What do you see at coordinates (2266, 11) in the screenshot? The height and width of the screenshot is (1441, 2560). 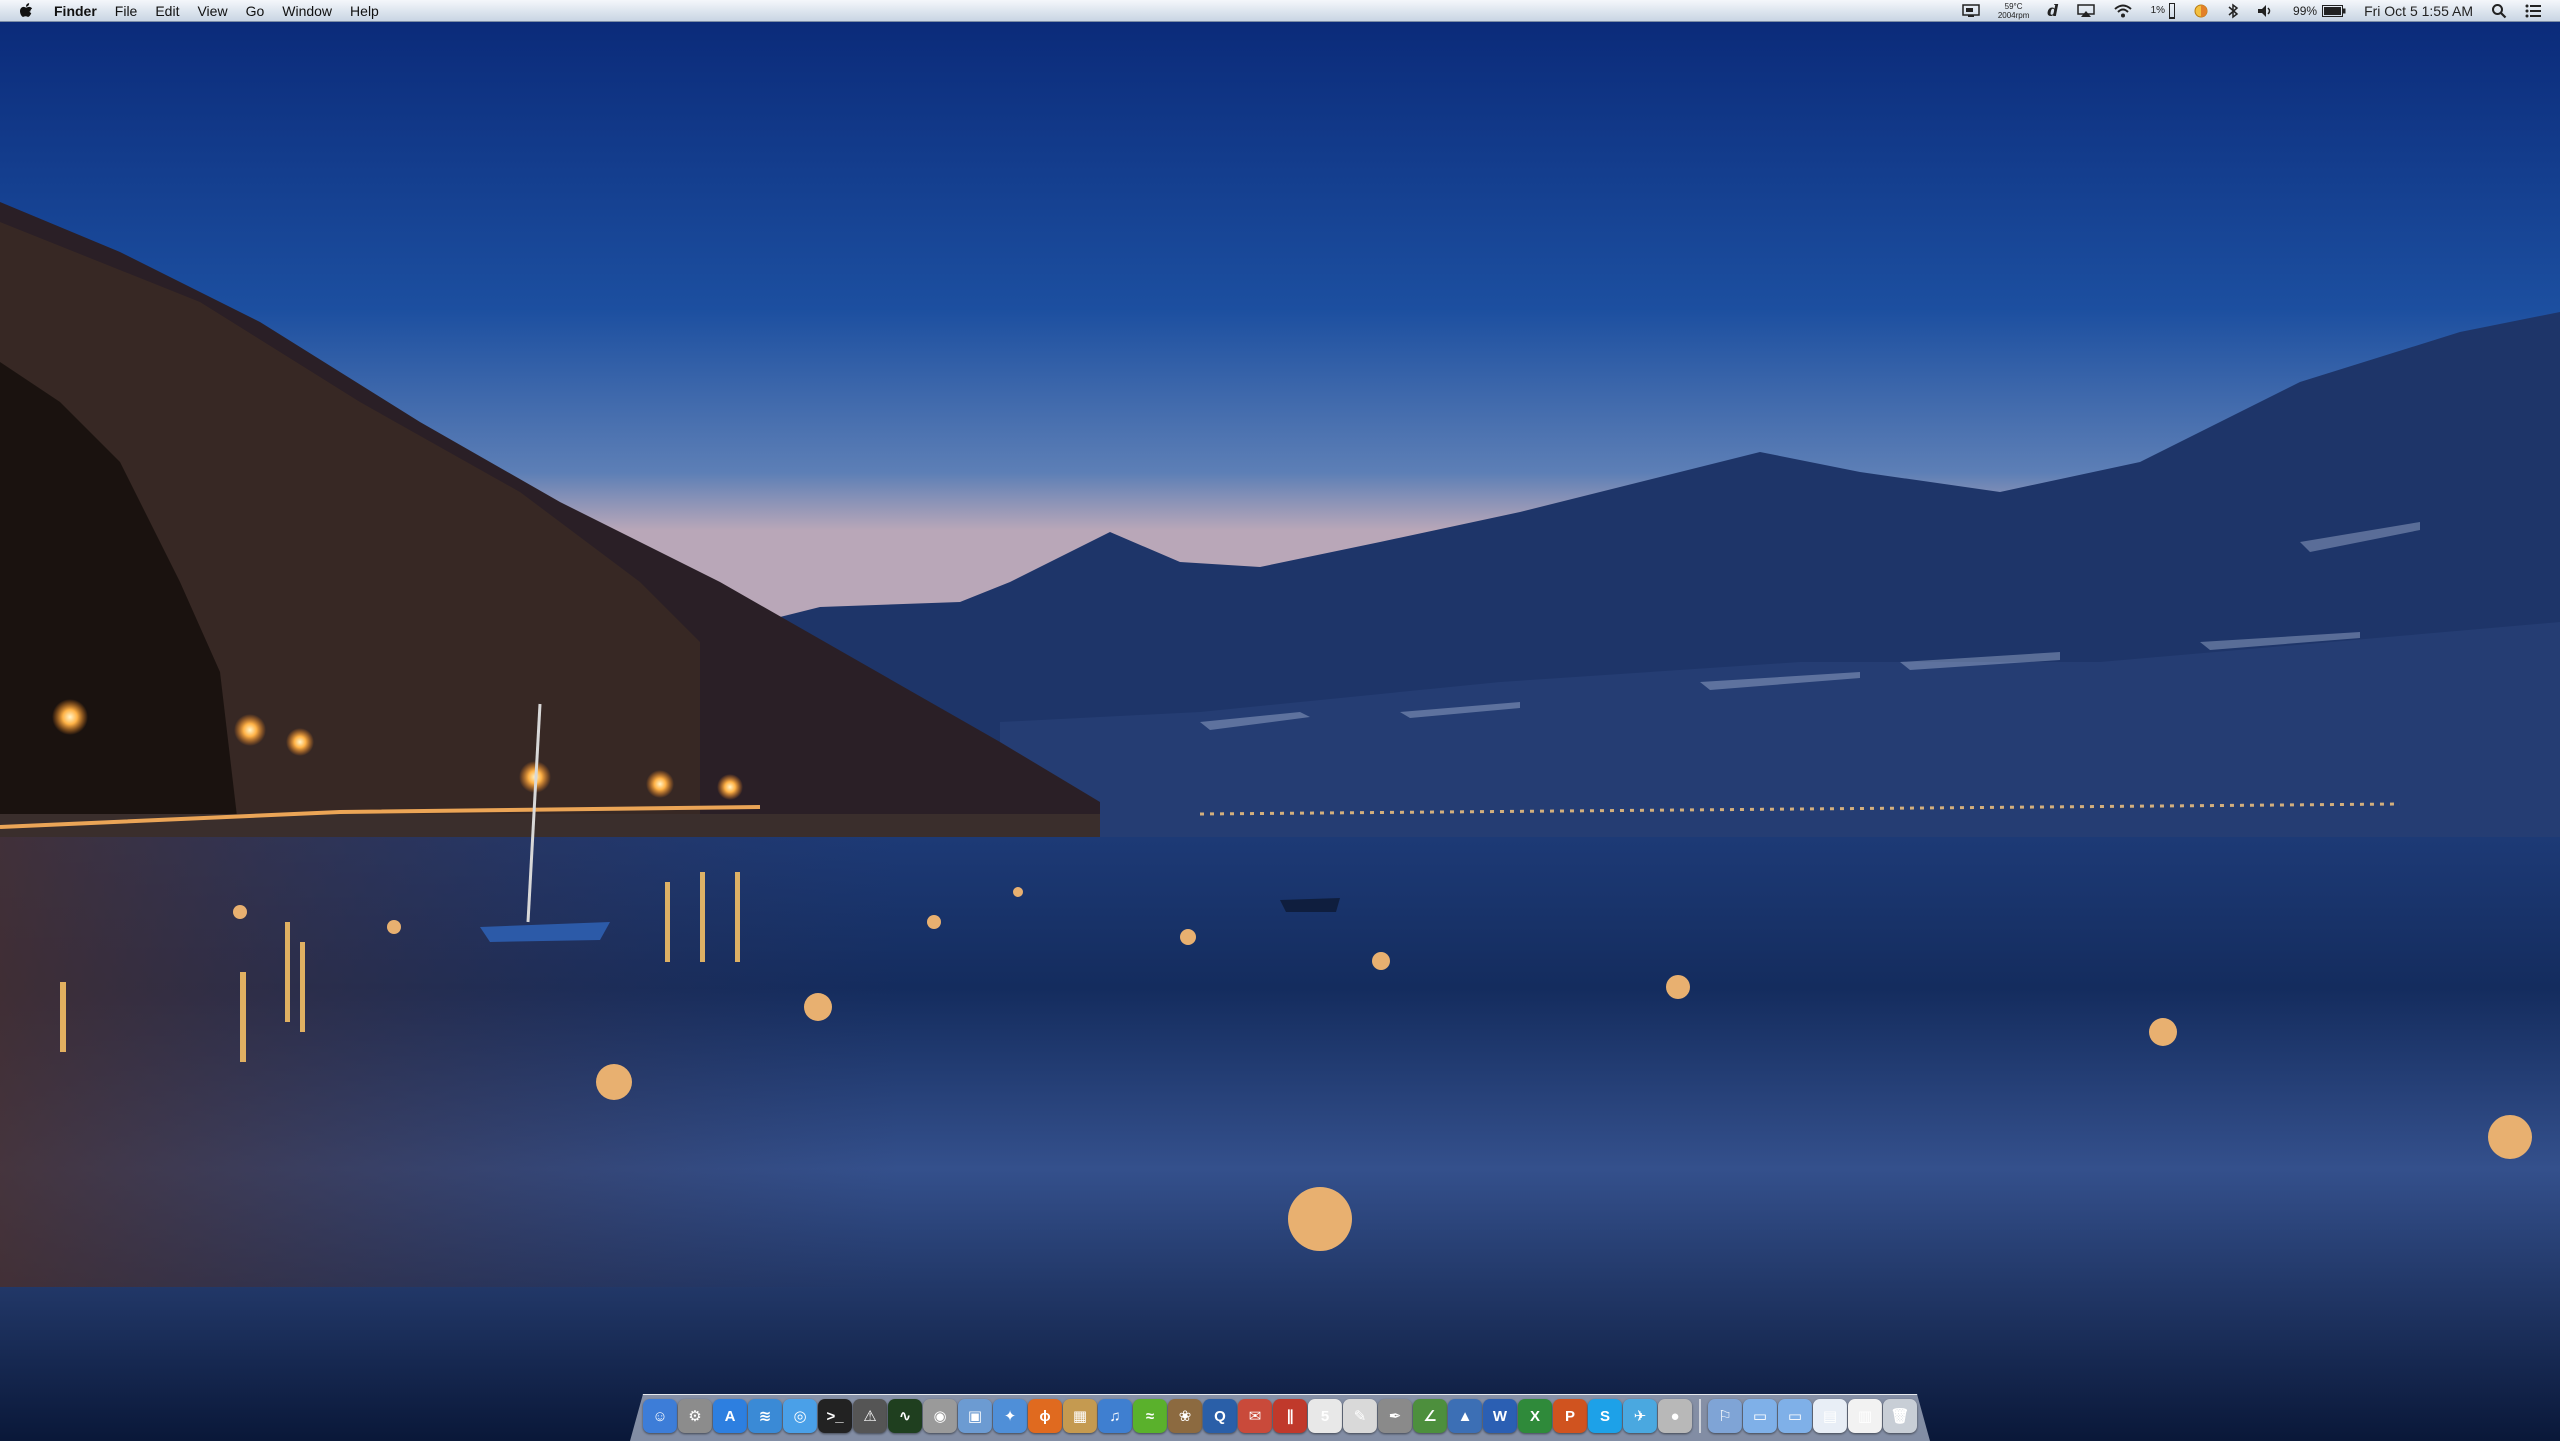 I see `volume-icon` at bounding box center [2266, 11].